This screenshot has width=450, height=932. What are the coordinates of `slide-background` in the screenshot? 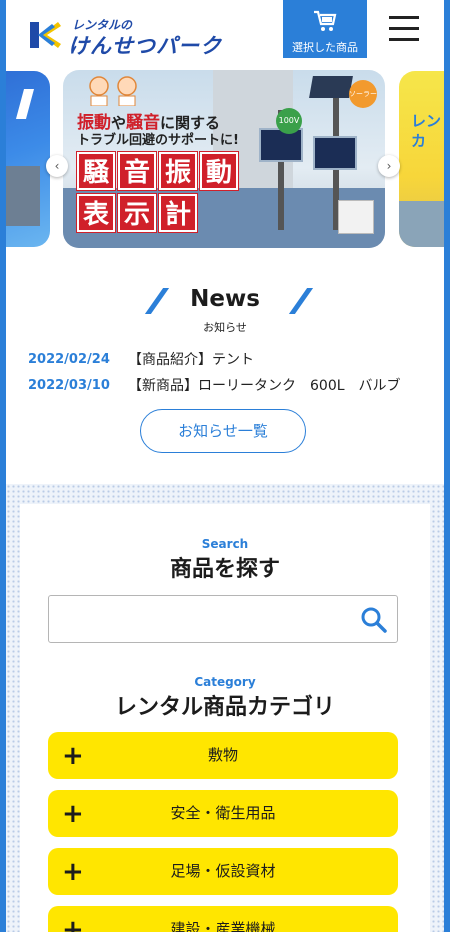 It's located at (421, 224).